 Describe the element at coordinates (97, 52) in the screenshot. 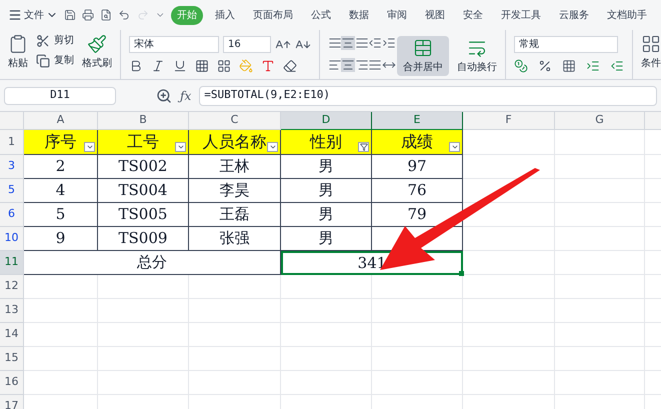

I see `format-painter-button: 格式刷` at that location.